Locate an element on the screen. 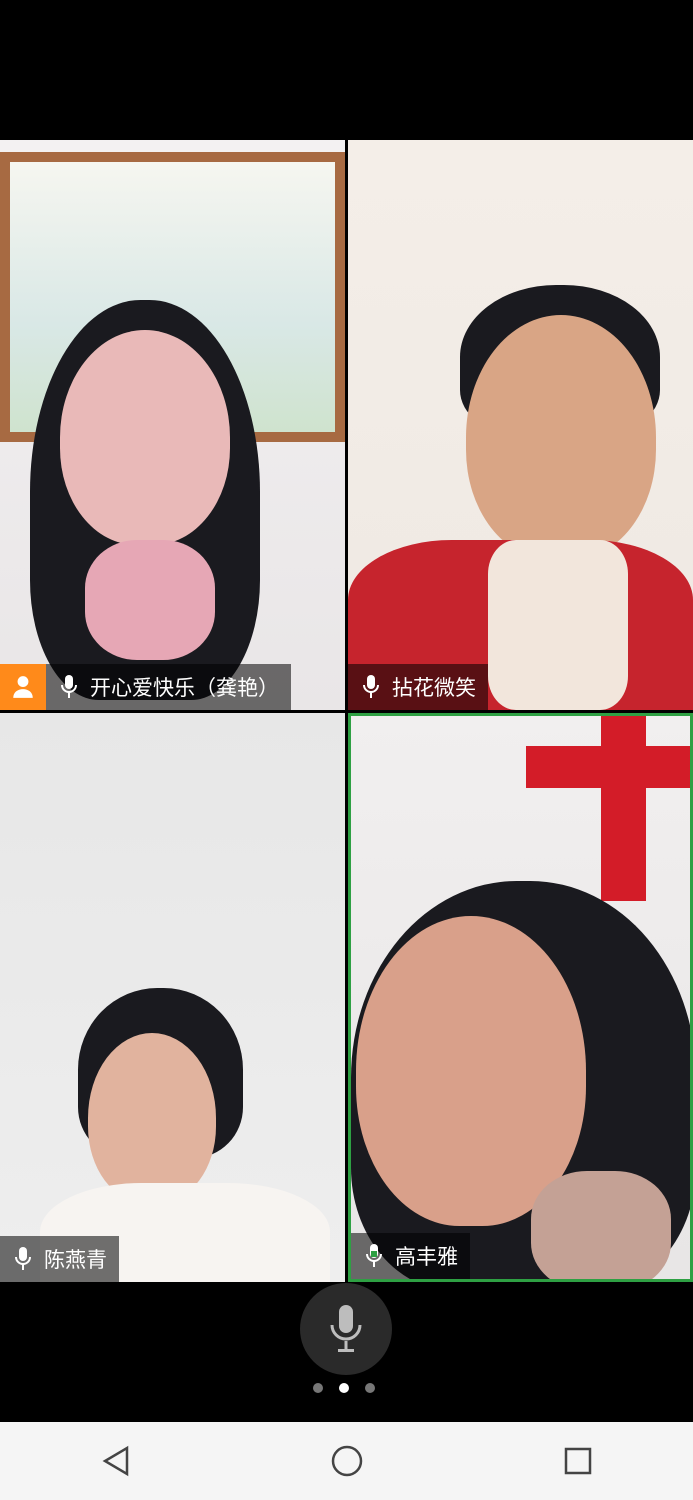 The height and width of the screenshot is (1500, 693). back-button is located at coordinates (116, 1461).